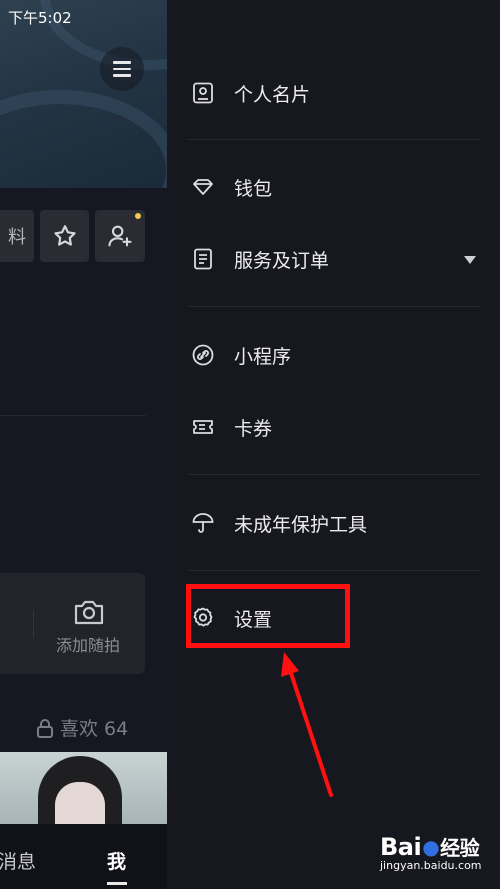  I want to click on tab-me: 我, so click(116, 860).